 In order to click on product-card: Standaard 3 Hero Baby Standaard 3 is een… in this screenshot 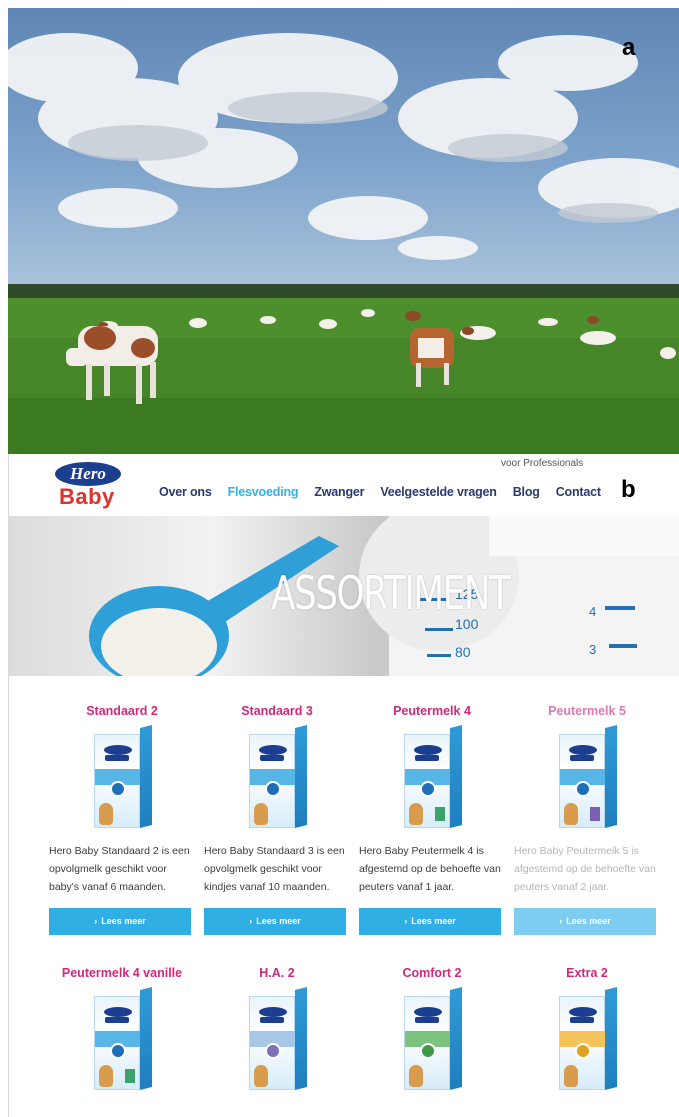, I will do `click(277, 819)`.